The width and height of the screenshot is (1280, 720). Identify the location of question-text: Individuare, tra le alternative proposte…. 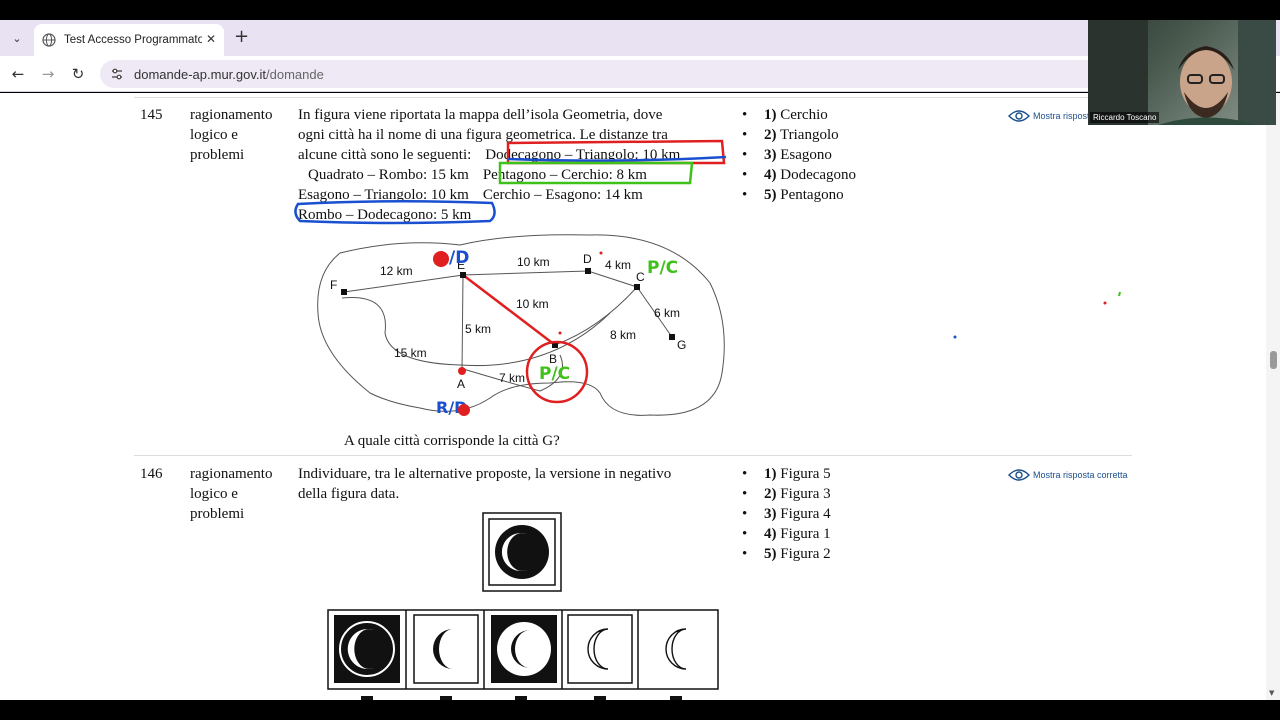
(513, 484).